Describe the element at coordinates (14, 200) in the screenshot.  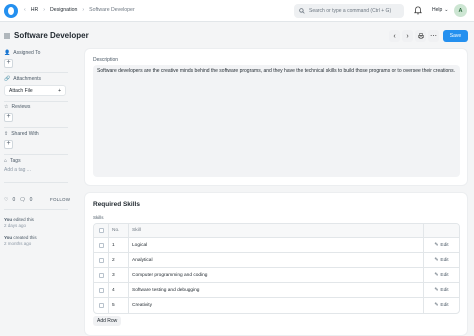
I see `like-count: 0` at that location.